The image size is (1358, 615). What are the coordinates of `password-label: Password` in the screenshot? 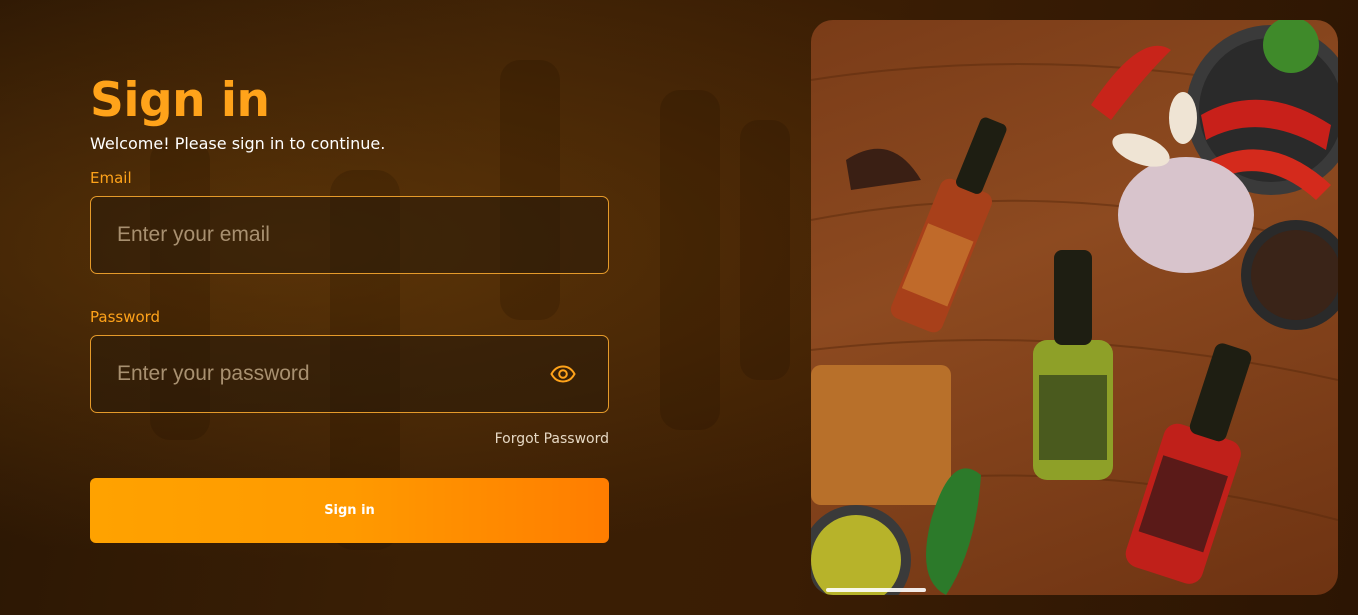 It's located at (125, 317).